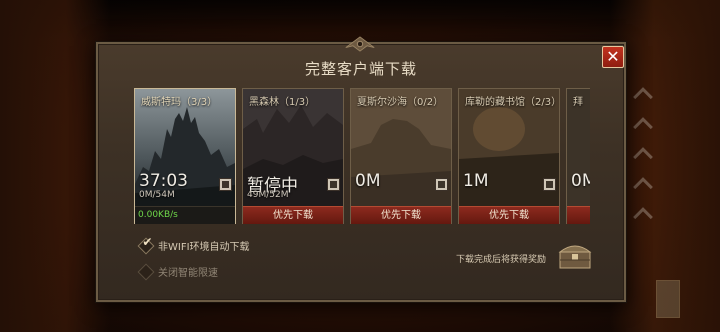 The image size is (720, 332). Describe the element at coordinates (400, 102) in the screenshot. I see `region-name: 夏斯尔沙海（0/2）` at that location.